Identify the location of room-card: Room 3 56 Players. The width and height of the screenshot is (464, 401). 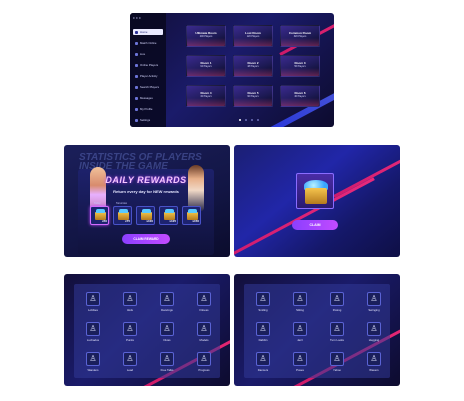
(300, 66).